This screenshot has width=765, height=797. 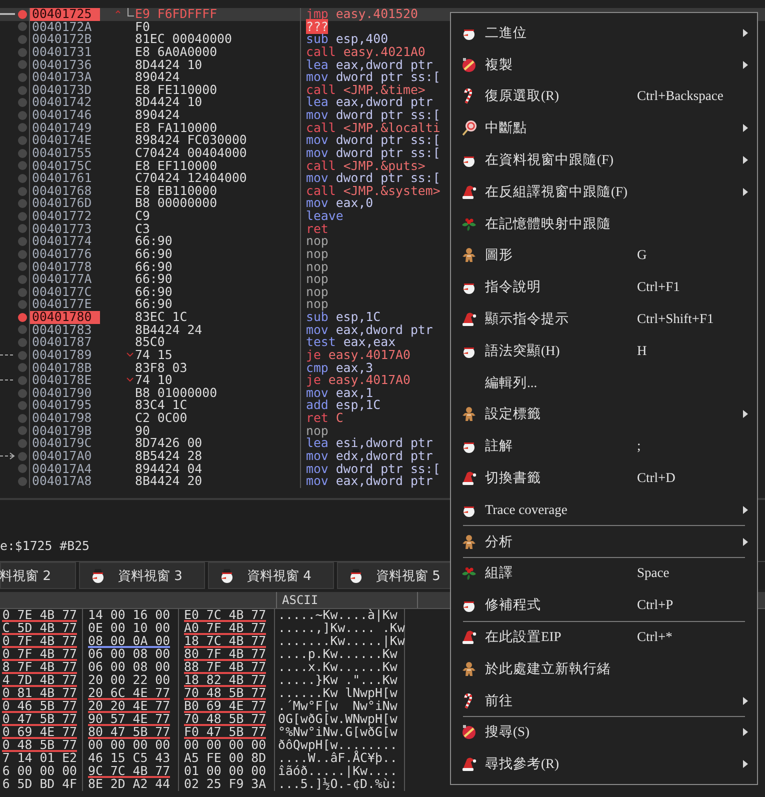 What do you see at coordinates (658, 286) in the screenshot?
I see `shortcut-text: Ctrl+F1` at bounding box center [658, 286].